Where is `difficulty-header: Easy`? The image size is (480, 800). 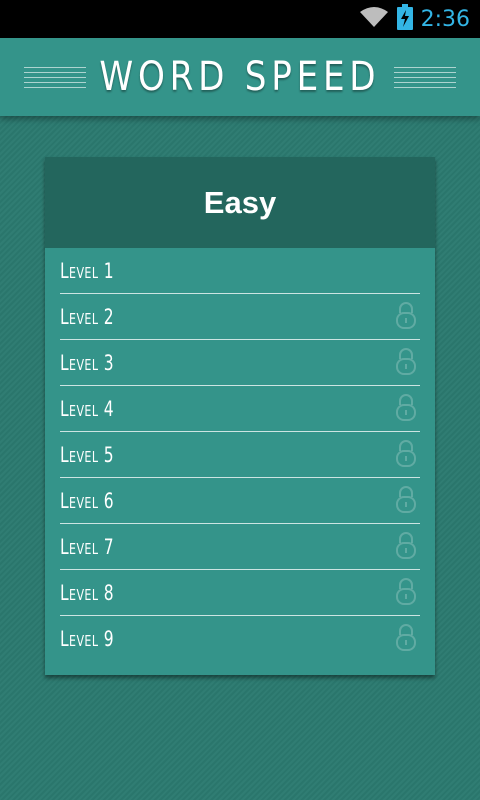
difficulty-header: Easy is located at coordinates (240, 202).